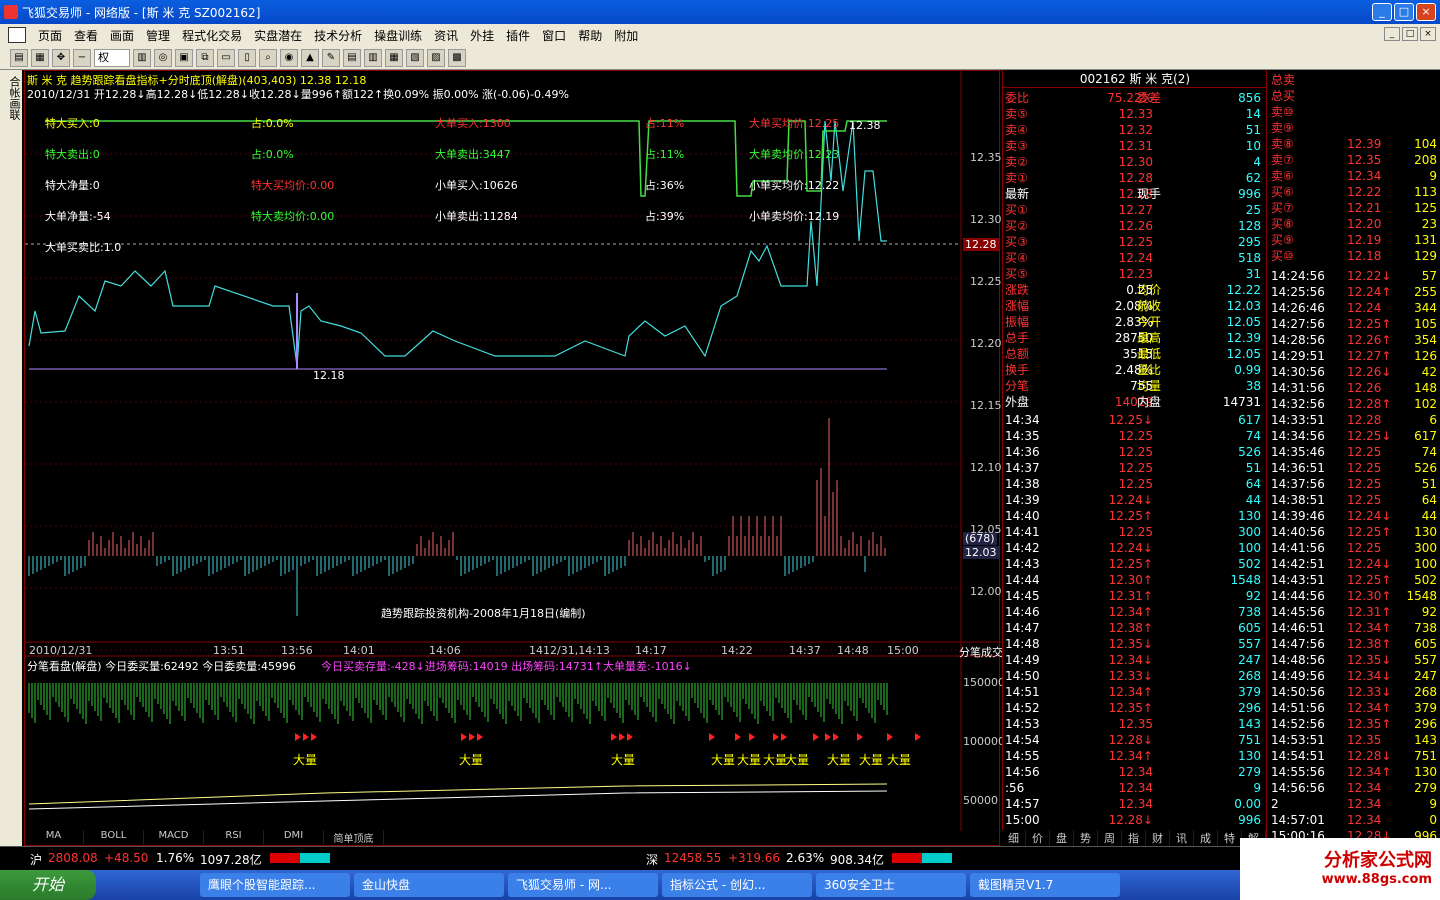 This screenshot has width=1440, height=900. Describe the element at coordinates (1249, 628) in the screenshot. I see `tick-volume: 605` at that location.